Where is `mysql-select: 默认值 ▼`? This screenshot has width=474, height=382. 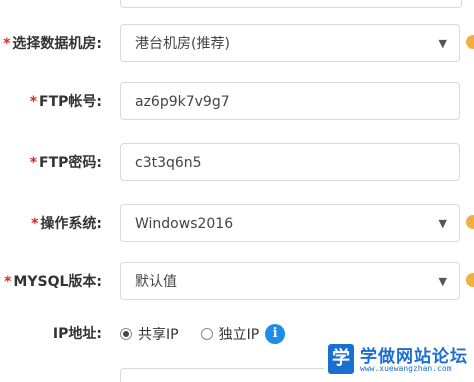 mysql-select: 默认值 ▼ is located at coordinates (290, 281).